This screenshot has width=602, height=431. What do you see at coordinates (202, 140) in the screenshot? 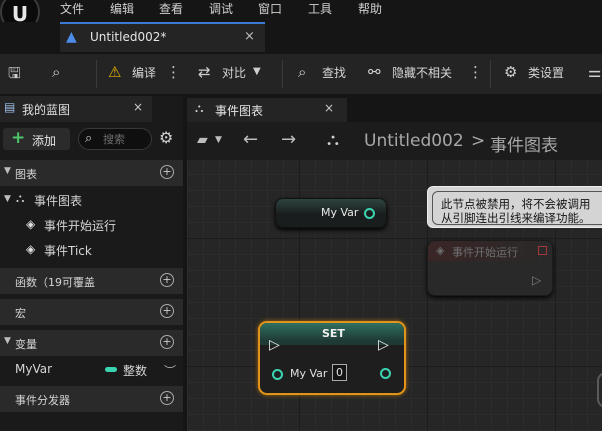
I see `bookmark-icon: ▰` at bounding box center [202, 140].